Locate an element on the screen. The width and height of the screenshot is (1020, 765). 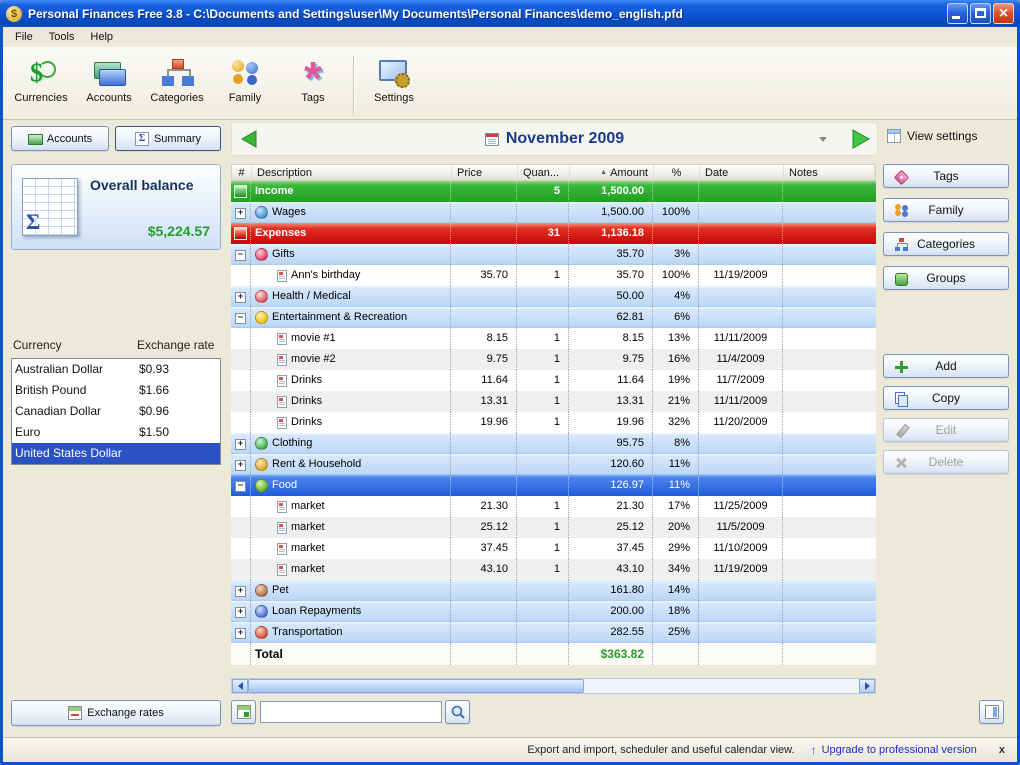
scroll-right-button is located at coordinates (867, 686).